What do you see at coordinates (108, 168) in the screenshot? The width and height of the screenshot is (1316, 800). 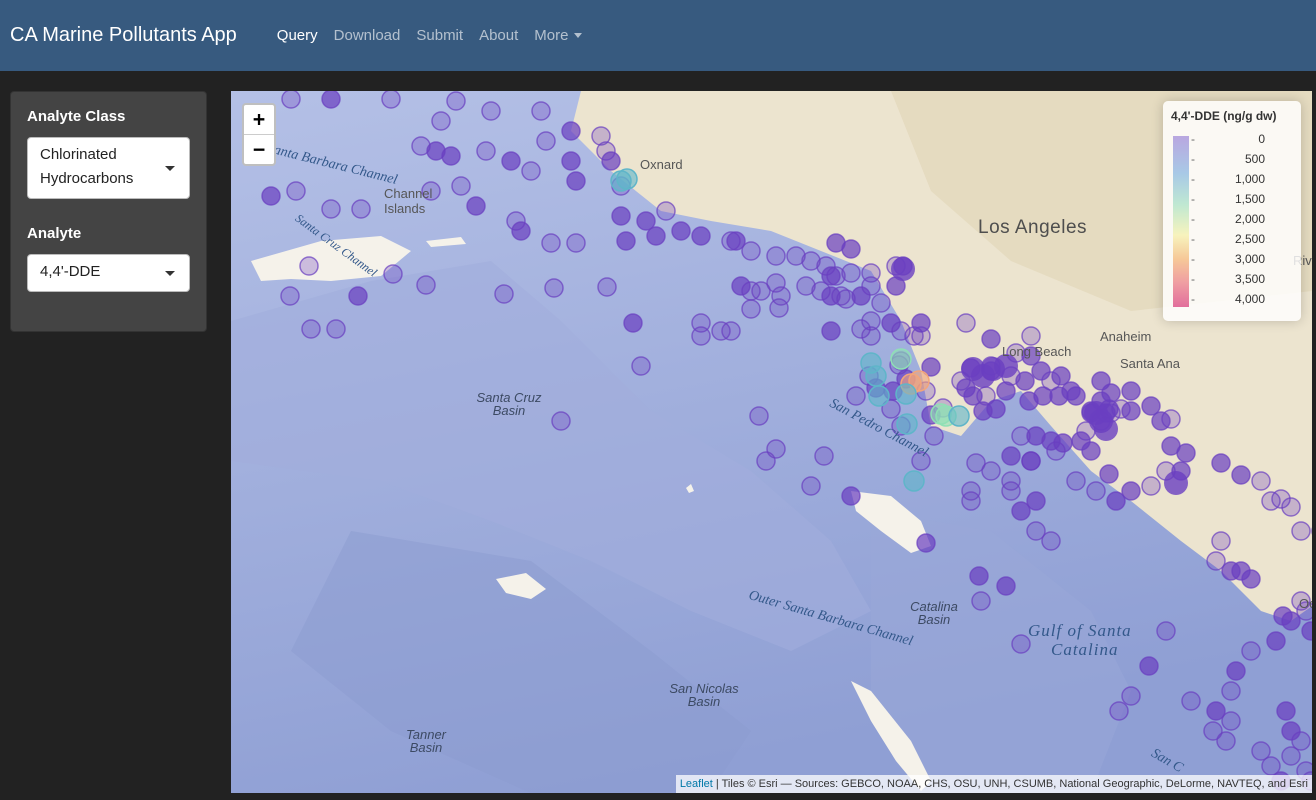 I see `analyte-class-select: Chlorinated Hydrocarbons` at bounding box center [108, 168].